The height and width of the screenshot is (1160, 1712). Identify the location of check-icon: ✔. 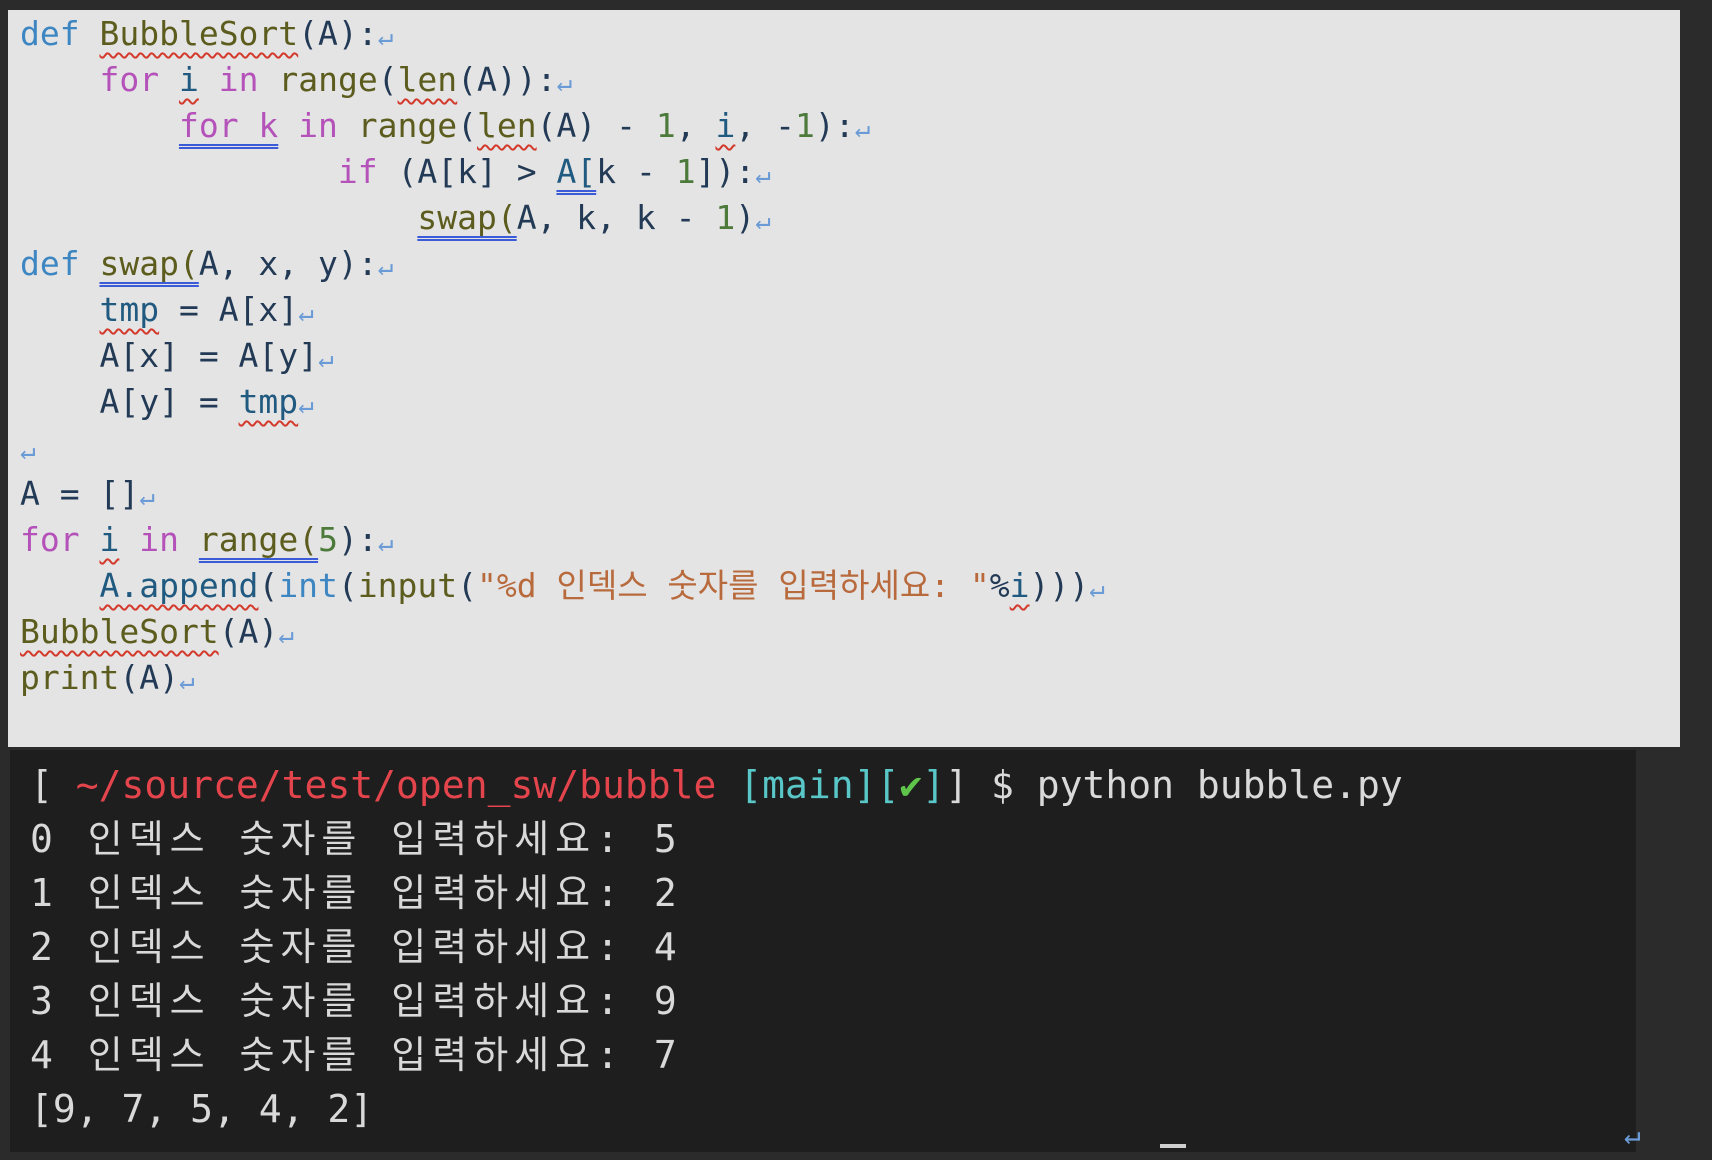
(911, 785).